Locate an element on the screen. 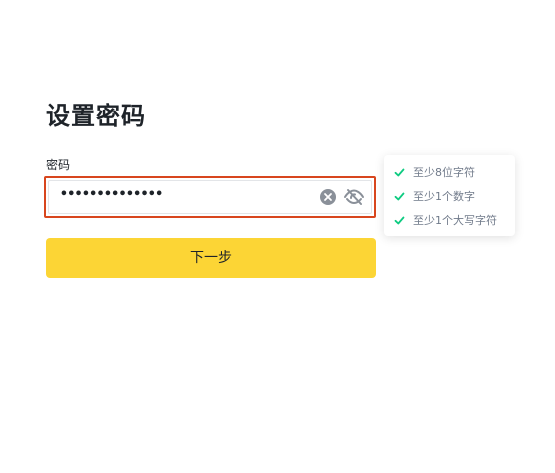  requirement-text: 至少1个大写字符 is located at coordinates (455, 220).